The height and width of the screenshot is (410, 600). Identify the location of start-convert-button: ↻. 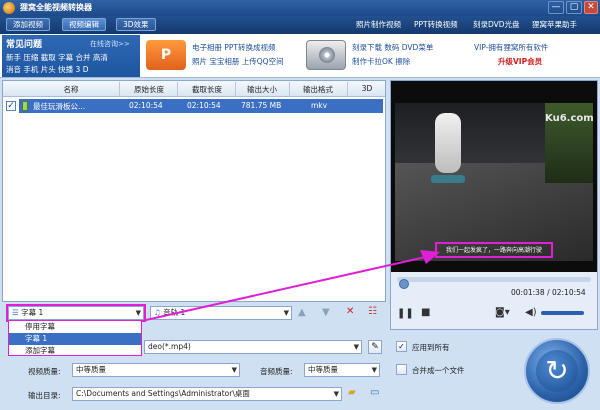
(557, 371).